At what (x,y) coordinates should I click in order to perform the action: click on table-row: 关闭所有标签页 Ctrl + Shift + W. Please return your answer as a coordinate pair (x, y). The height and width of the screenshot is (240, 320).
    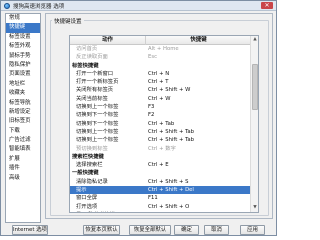
    Looking at the image, I should click on (160, 90).